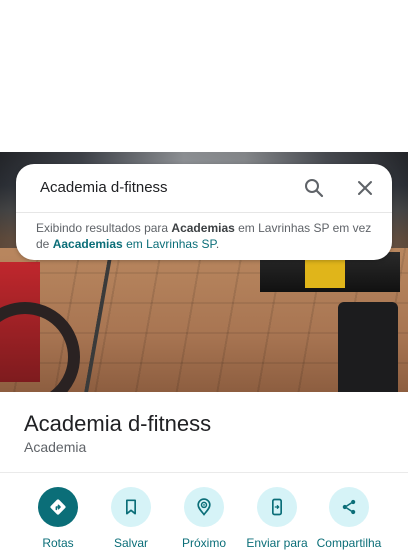 The height and width of the screenshot is (551, 408). What do you see at coordinates (325, 273) in the screenshot?
I see `photo-rack-detail` at bounding box center [325, 273].